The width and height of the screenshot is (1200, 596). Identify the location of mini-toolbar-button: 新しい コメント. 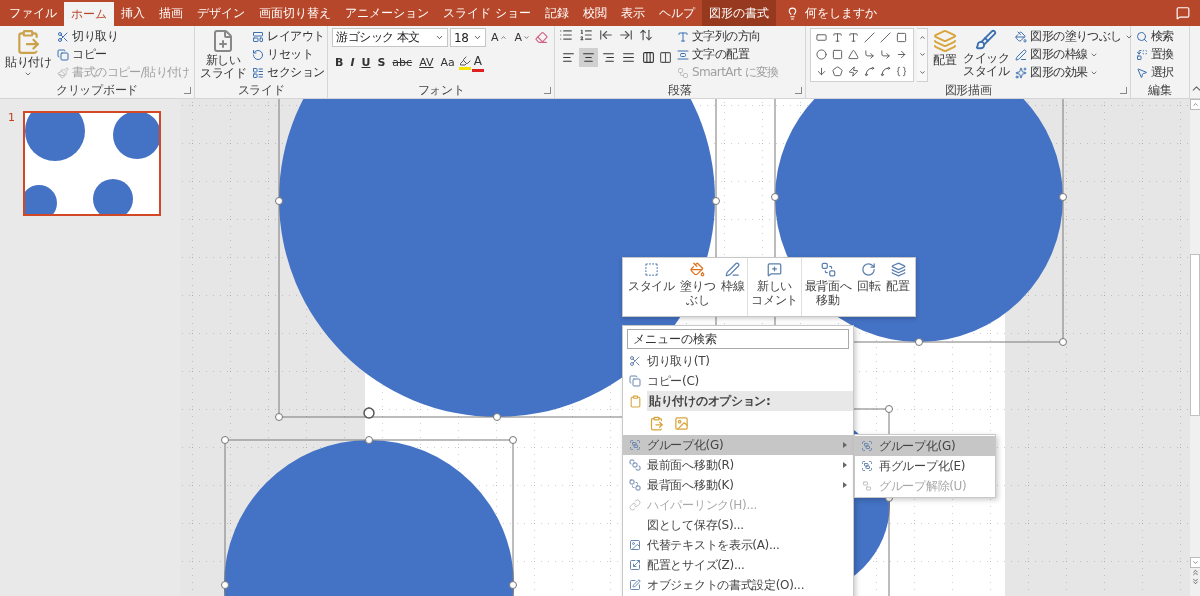
(774, 287).